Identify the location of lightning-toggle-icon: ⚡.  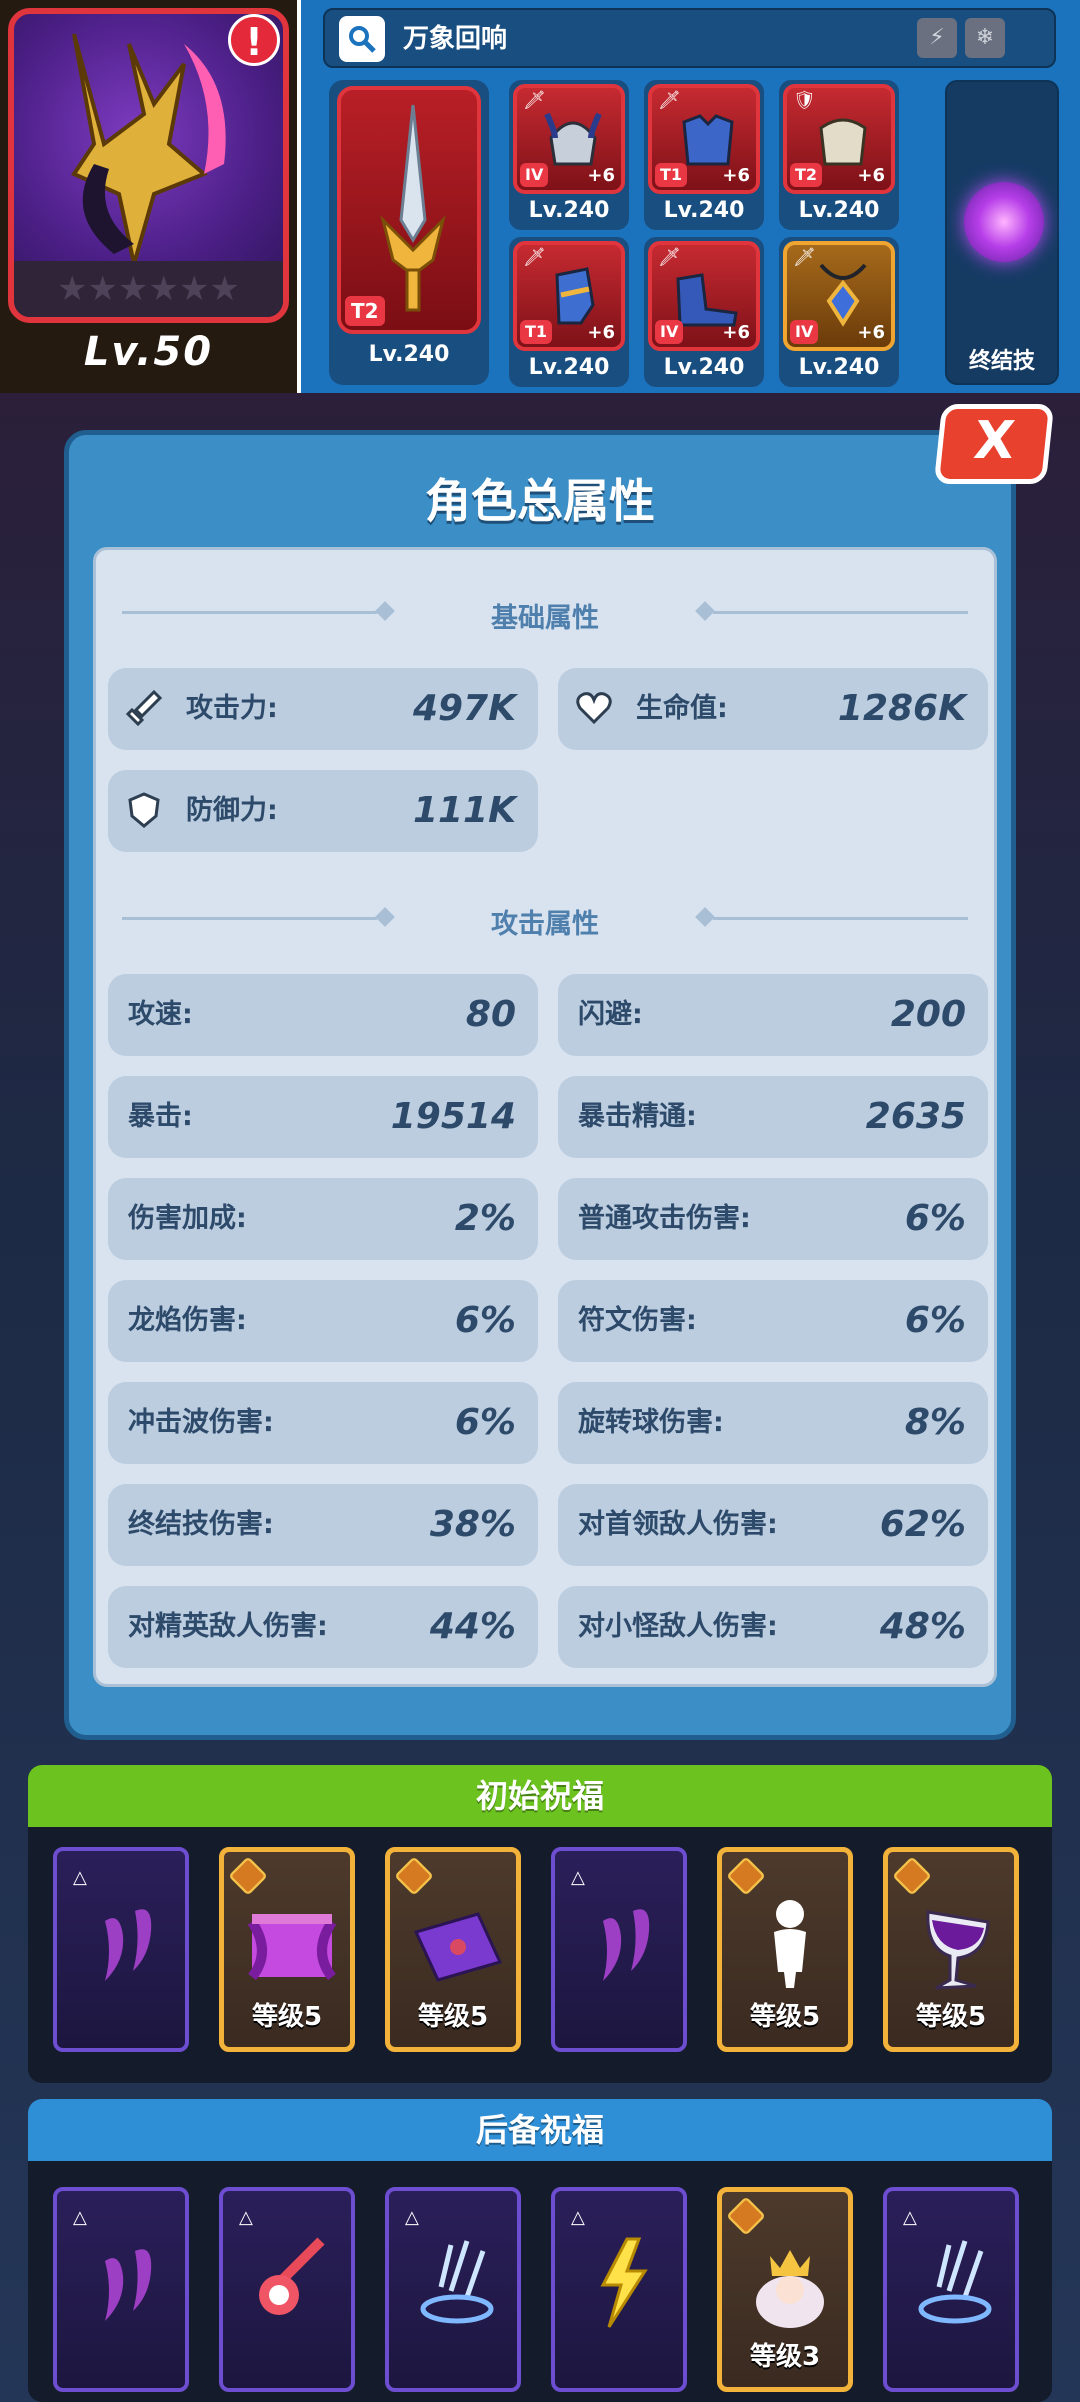
(937, 38).